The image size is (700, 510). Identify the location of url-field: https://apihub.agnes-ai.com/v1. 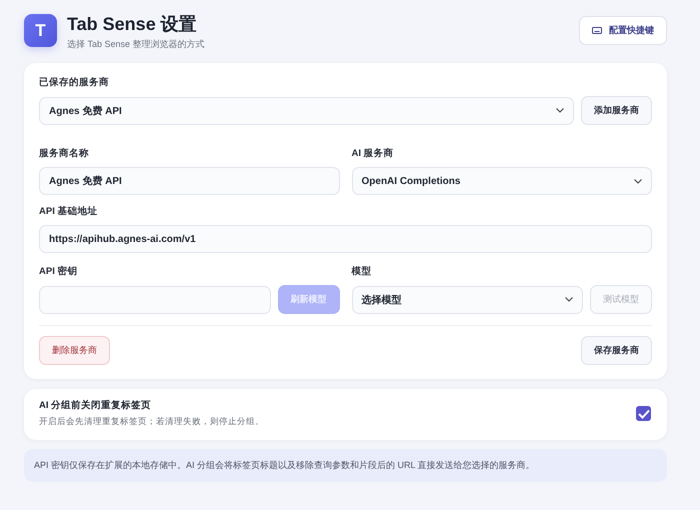
(345, 239).